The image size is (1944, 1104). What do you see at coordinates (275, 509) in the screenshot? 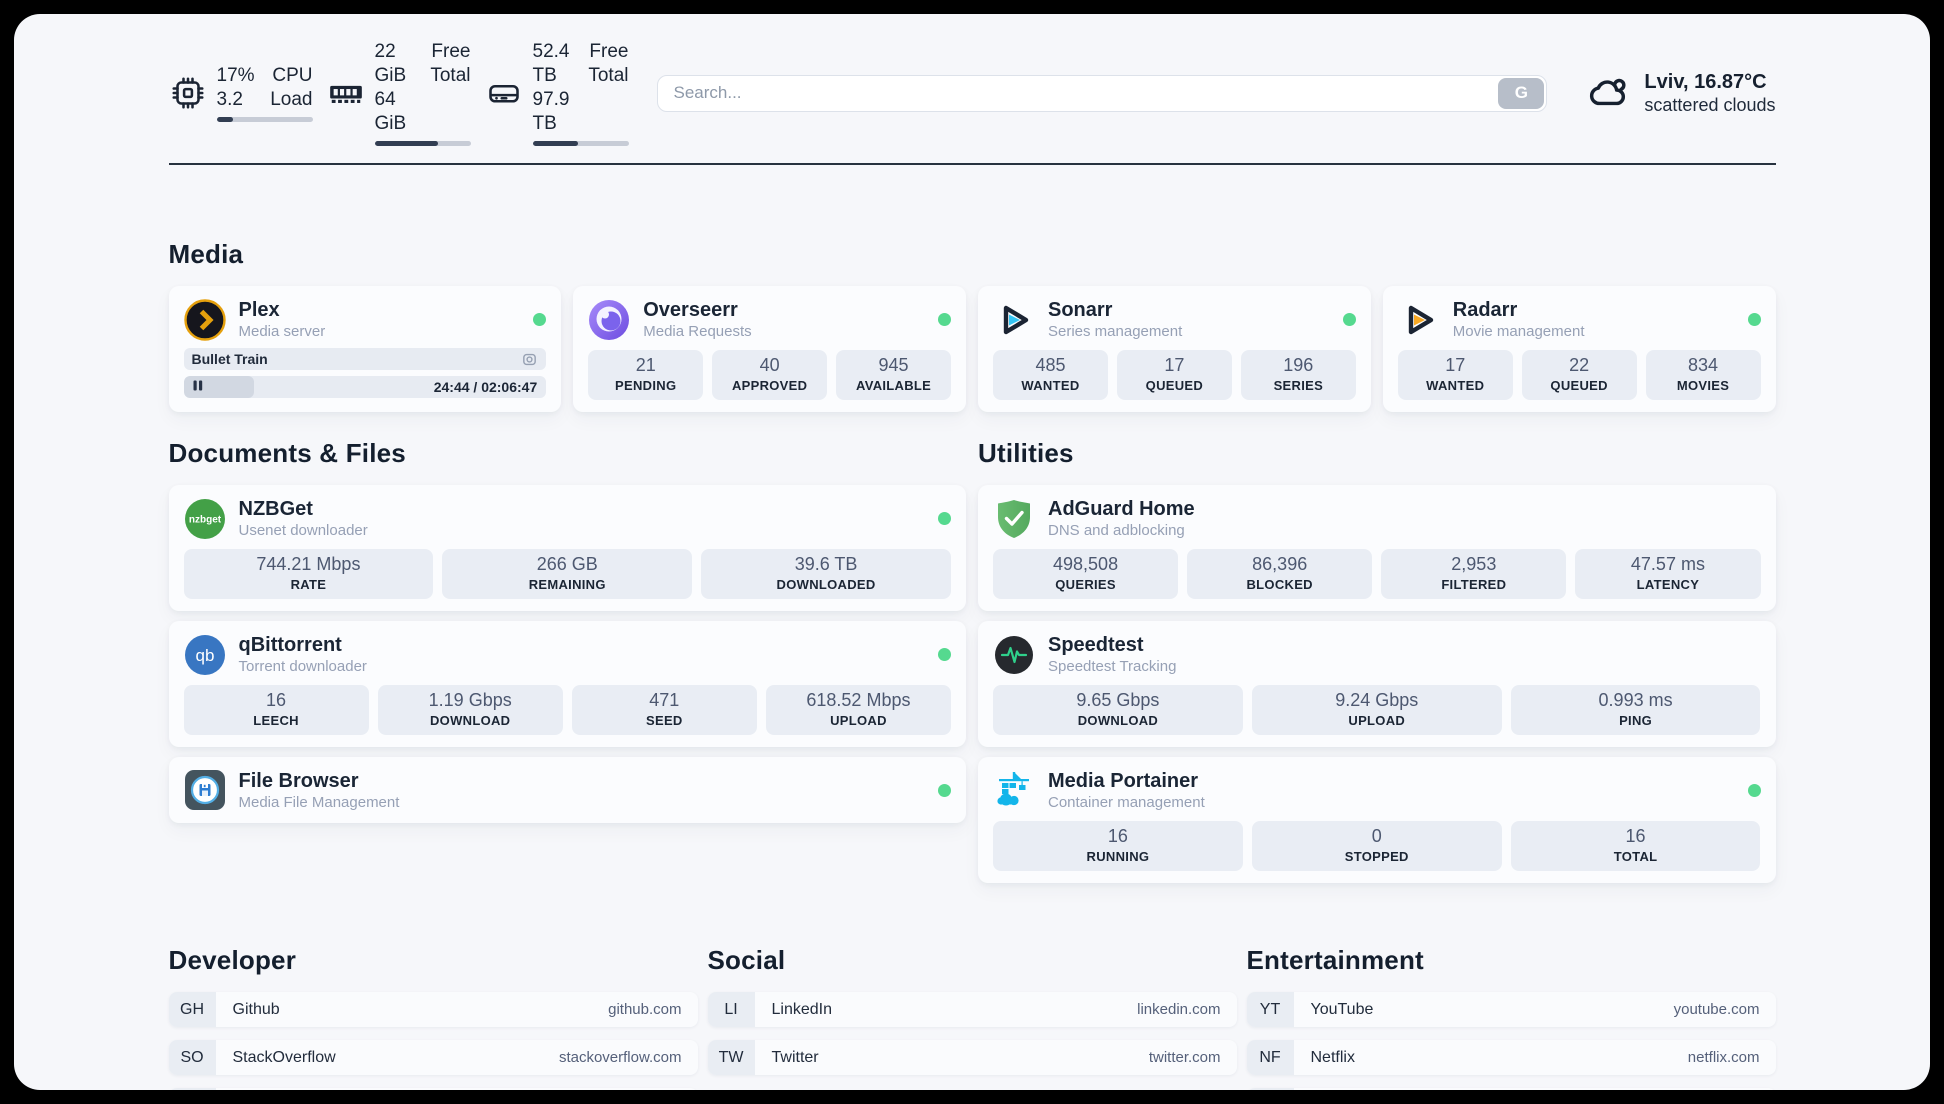
I see `app-title: NZBGet` at bounding box center [275, 509].